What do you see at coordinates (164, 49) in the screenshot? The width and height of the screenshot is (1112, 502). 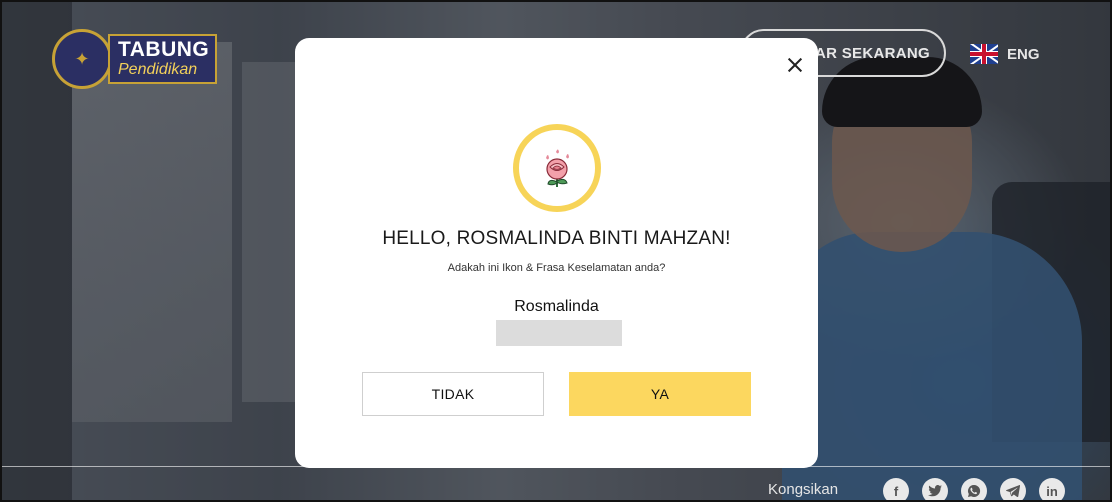 I see `logo-text-main: TABUNG` at bounding box center [164, 49].